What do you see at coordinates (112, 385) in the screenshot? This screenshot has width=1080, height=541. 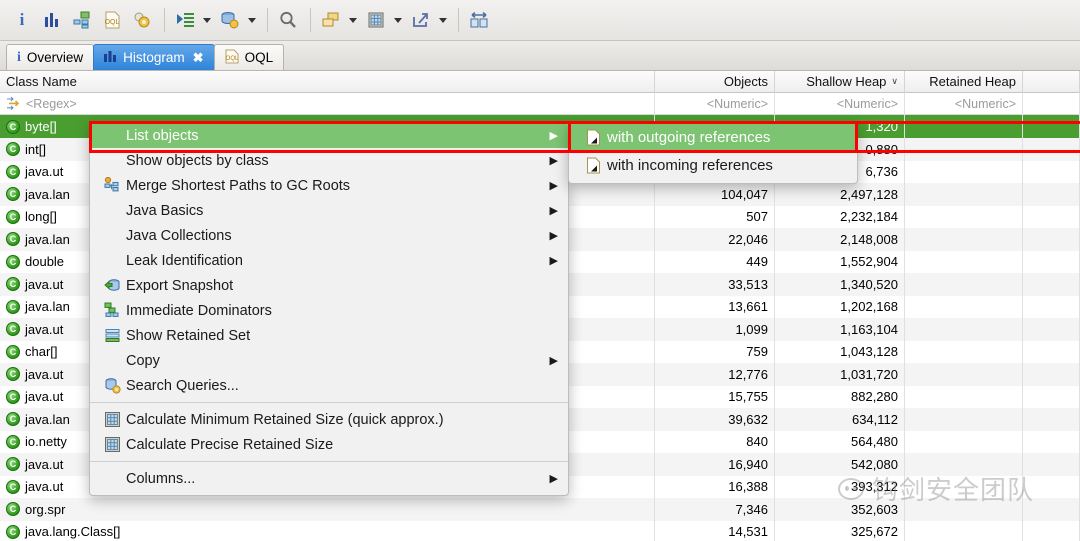 I see `search-queries-icon` at bounding box center [112, 385].